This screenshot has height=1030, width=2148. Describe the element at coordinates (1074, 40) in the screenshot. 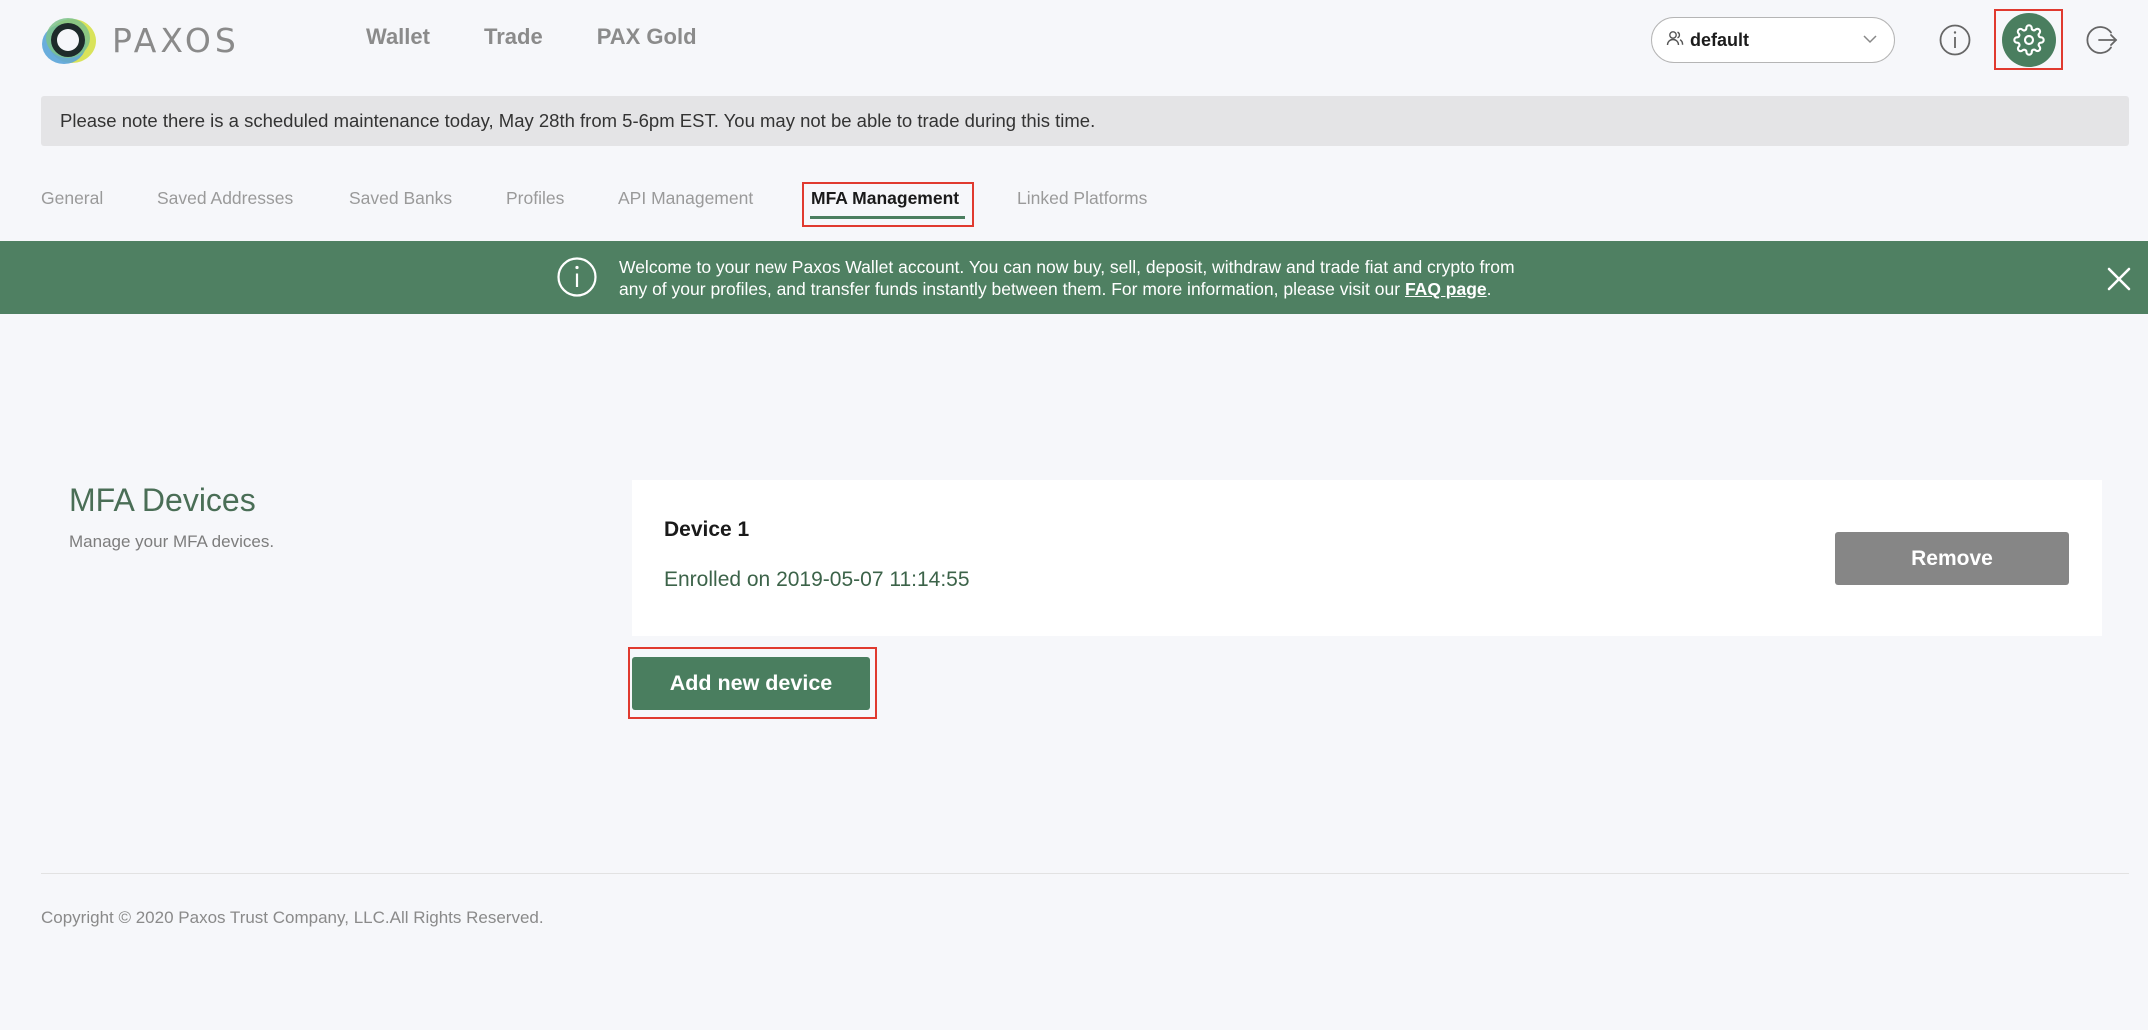

I see `top-header: PAXOS Wallet Trade PAX Gold default` at that location.